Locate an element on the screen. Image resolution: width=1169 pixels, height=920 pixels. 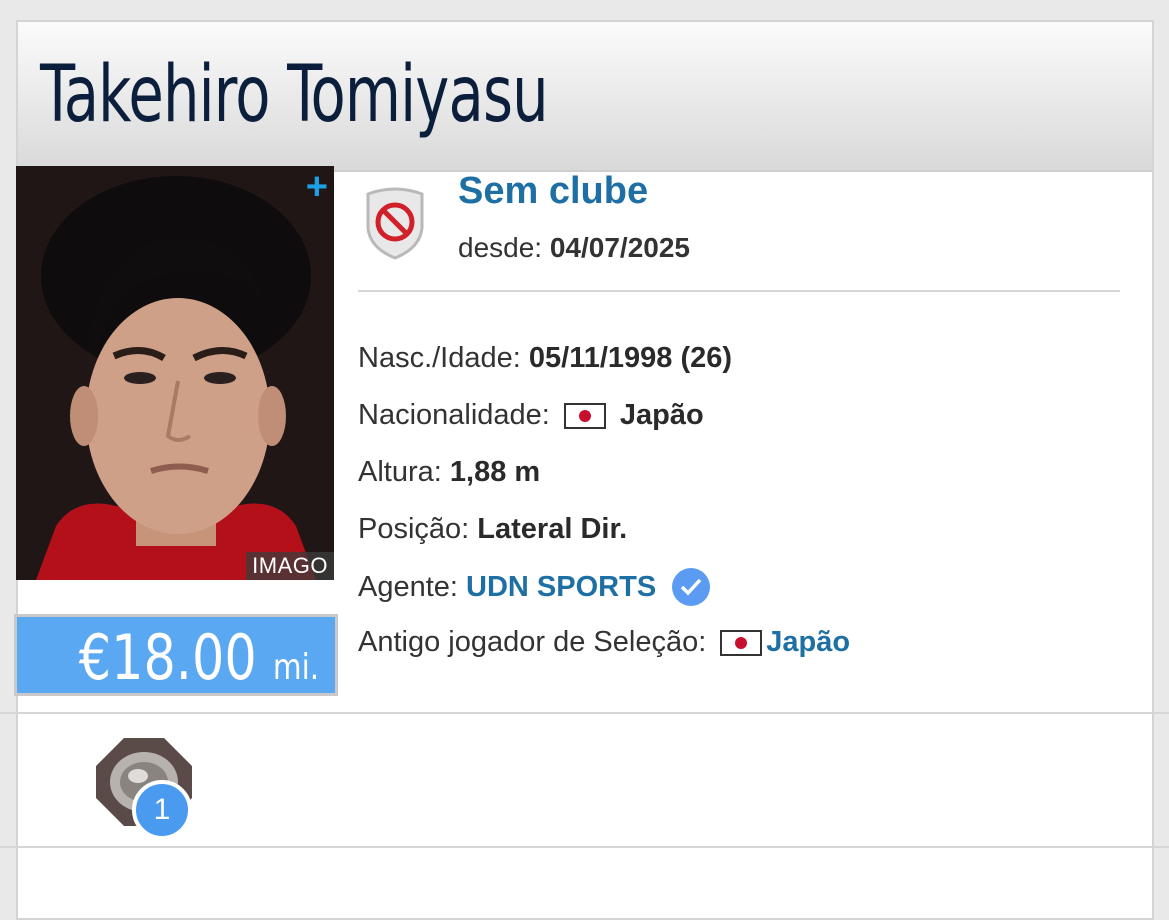
position-row: Posição: Lateral Dir. is located at coordinates (492, 529).